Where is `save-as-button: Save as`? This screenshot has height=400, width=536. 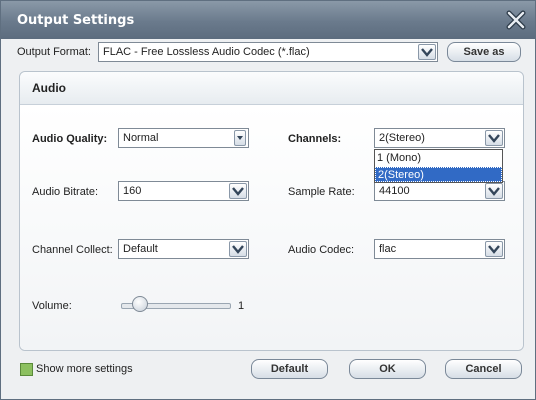
save-as-button: Save as is located at coordinates (484, 52).